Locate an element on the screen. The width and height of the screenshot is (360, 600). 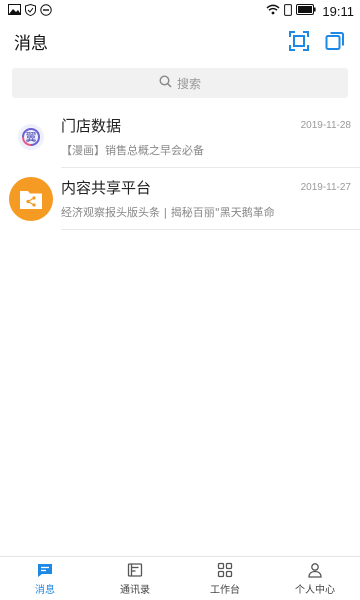
header: 消息 is located at coordinates (180, 41).